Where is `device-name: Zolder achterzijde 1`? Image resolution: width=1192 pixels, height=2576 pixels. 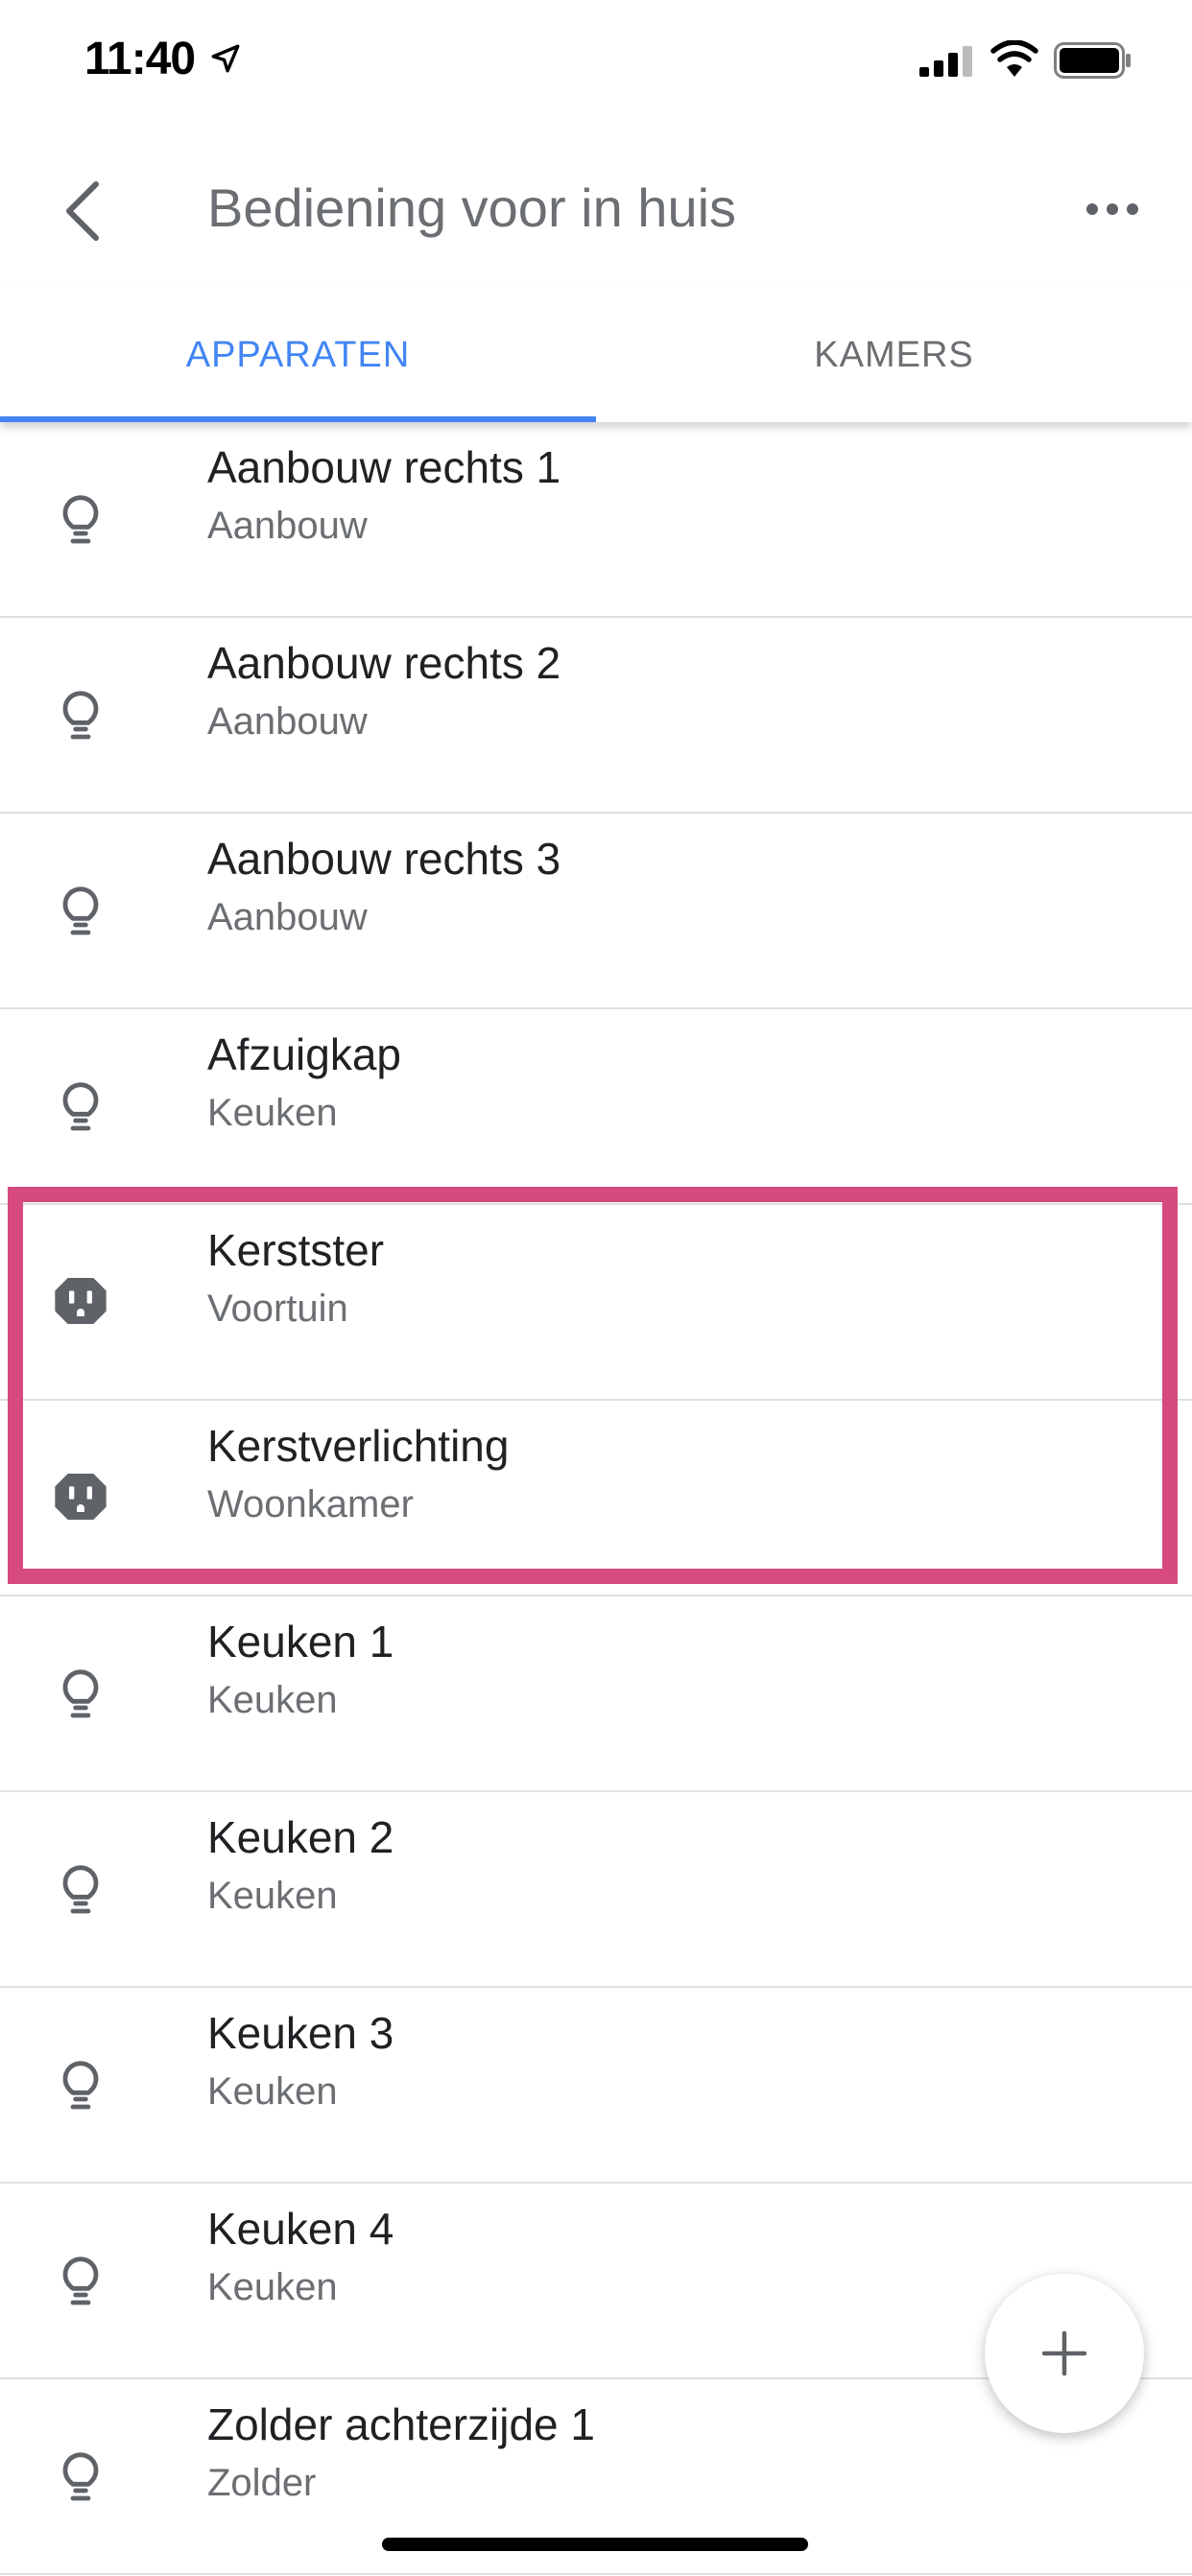
device-name: Zolder achterzijde 1 is located at coordinates (401, 2424).